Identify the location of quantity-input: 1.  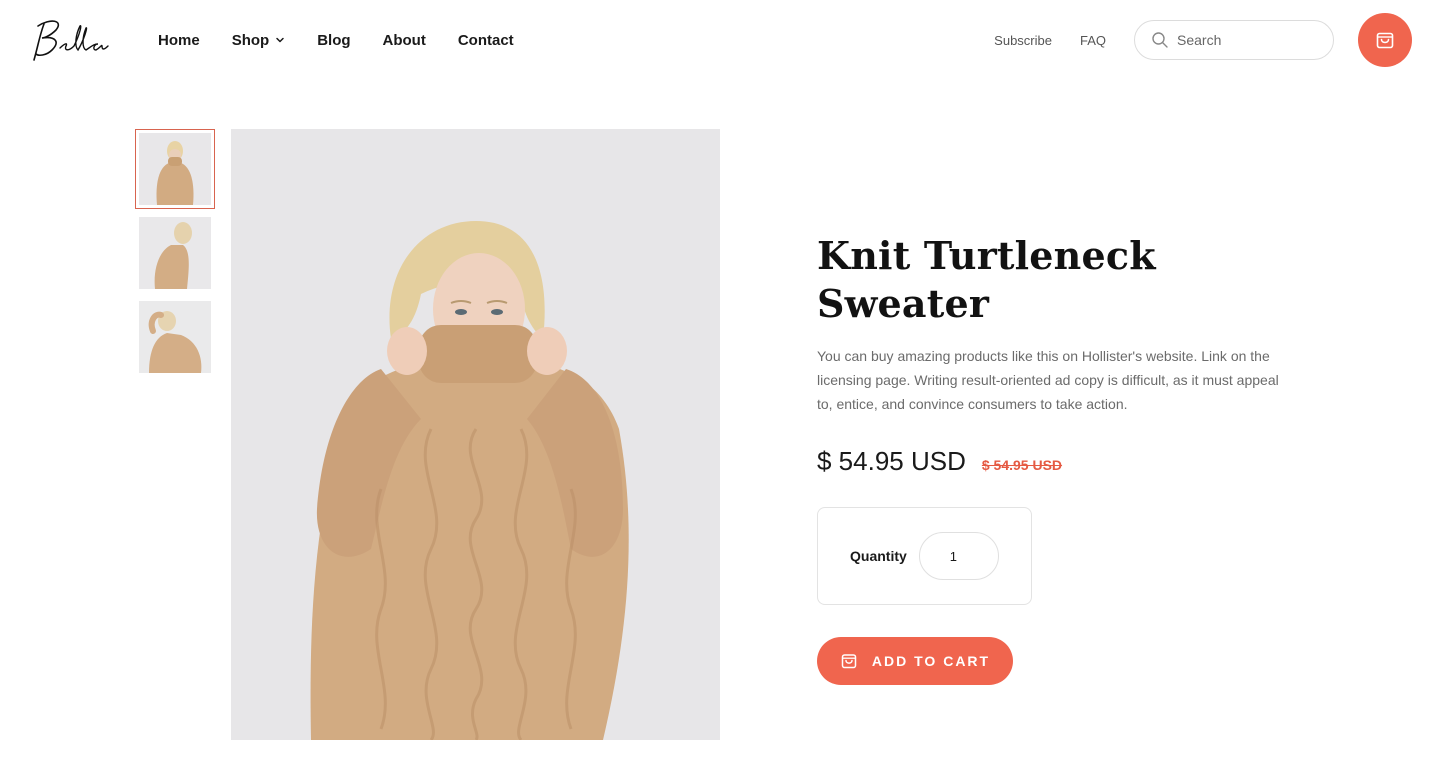
(958, 556).